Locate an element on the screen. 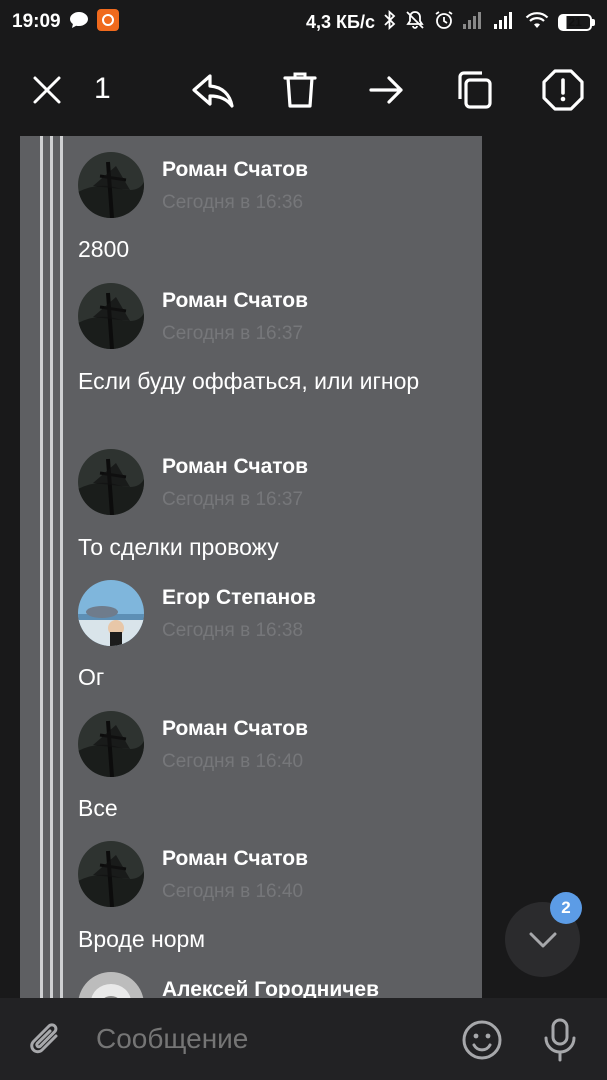 The height and width of the screenshot is (1080, 607). message-input is located at coordinates (266, 1039).